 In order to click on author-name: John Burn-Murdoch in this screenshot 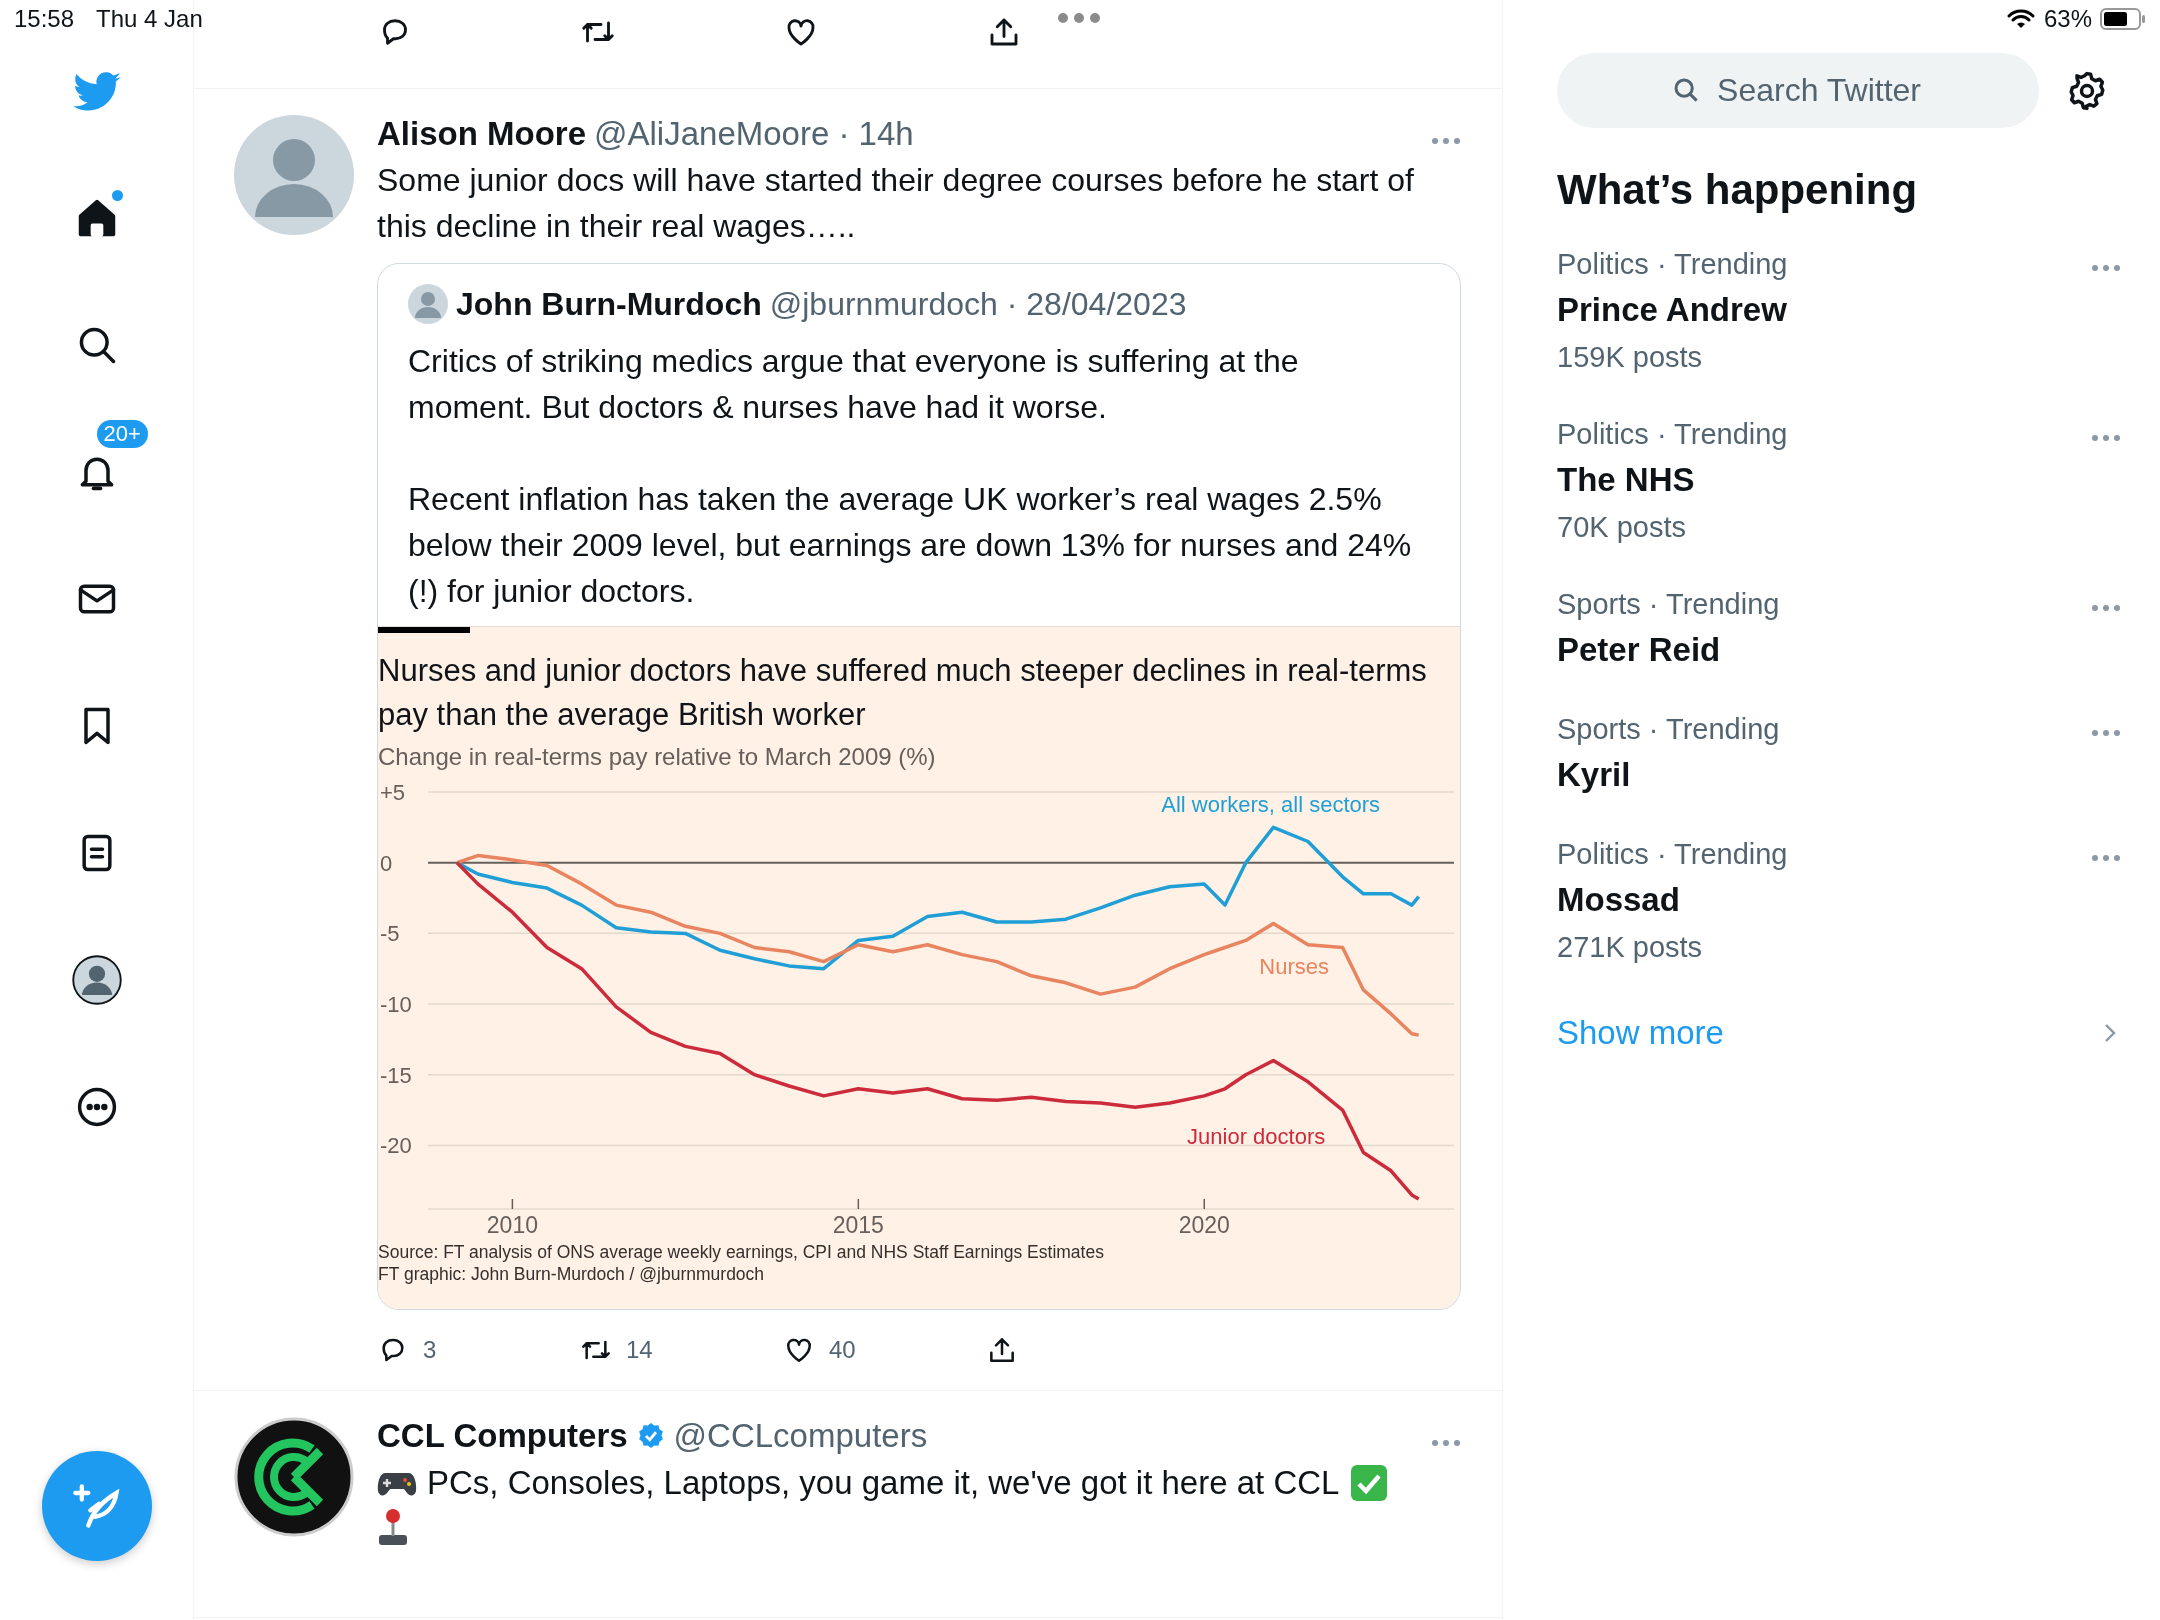, I will do `click(609, 304)`.